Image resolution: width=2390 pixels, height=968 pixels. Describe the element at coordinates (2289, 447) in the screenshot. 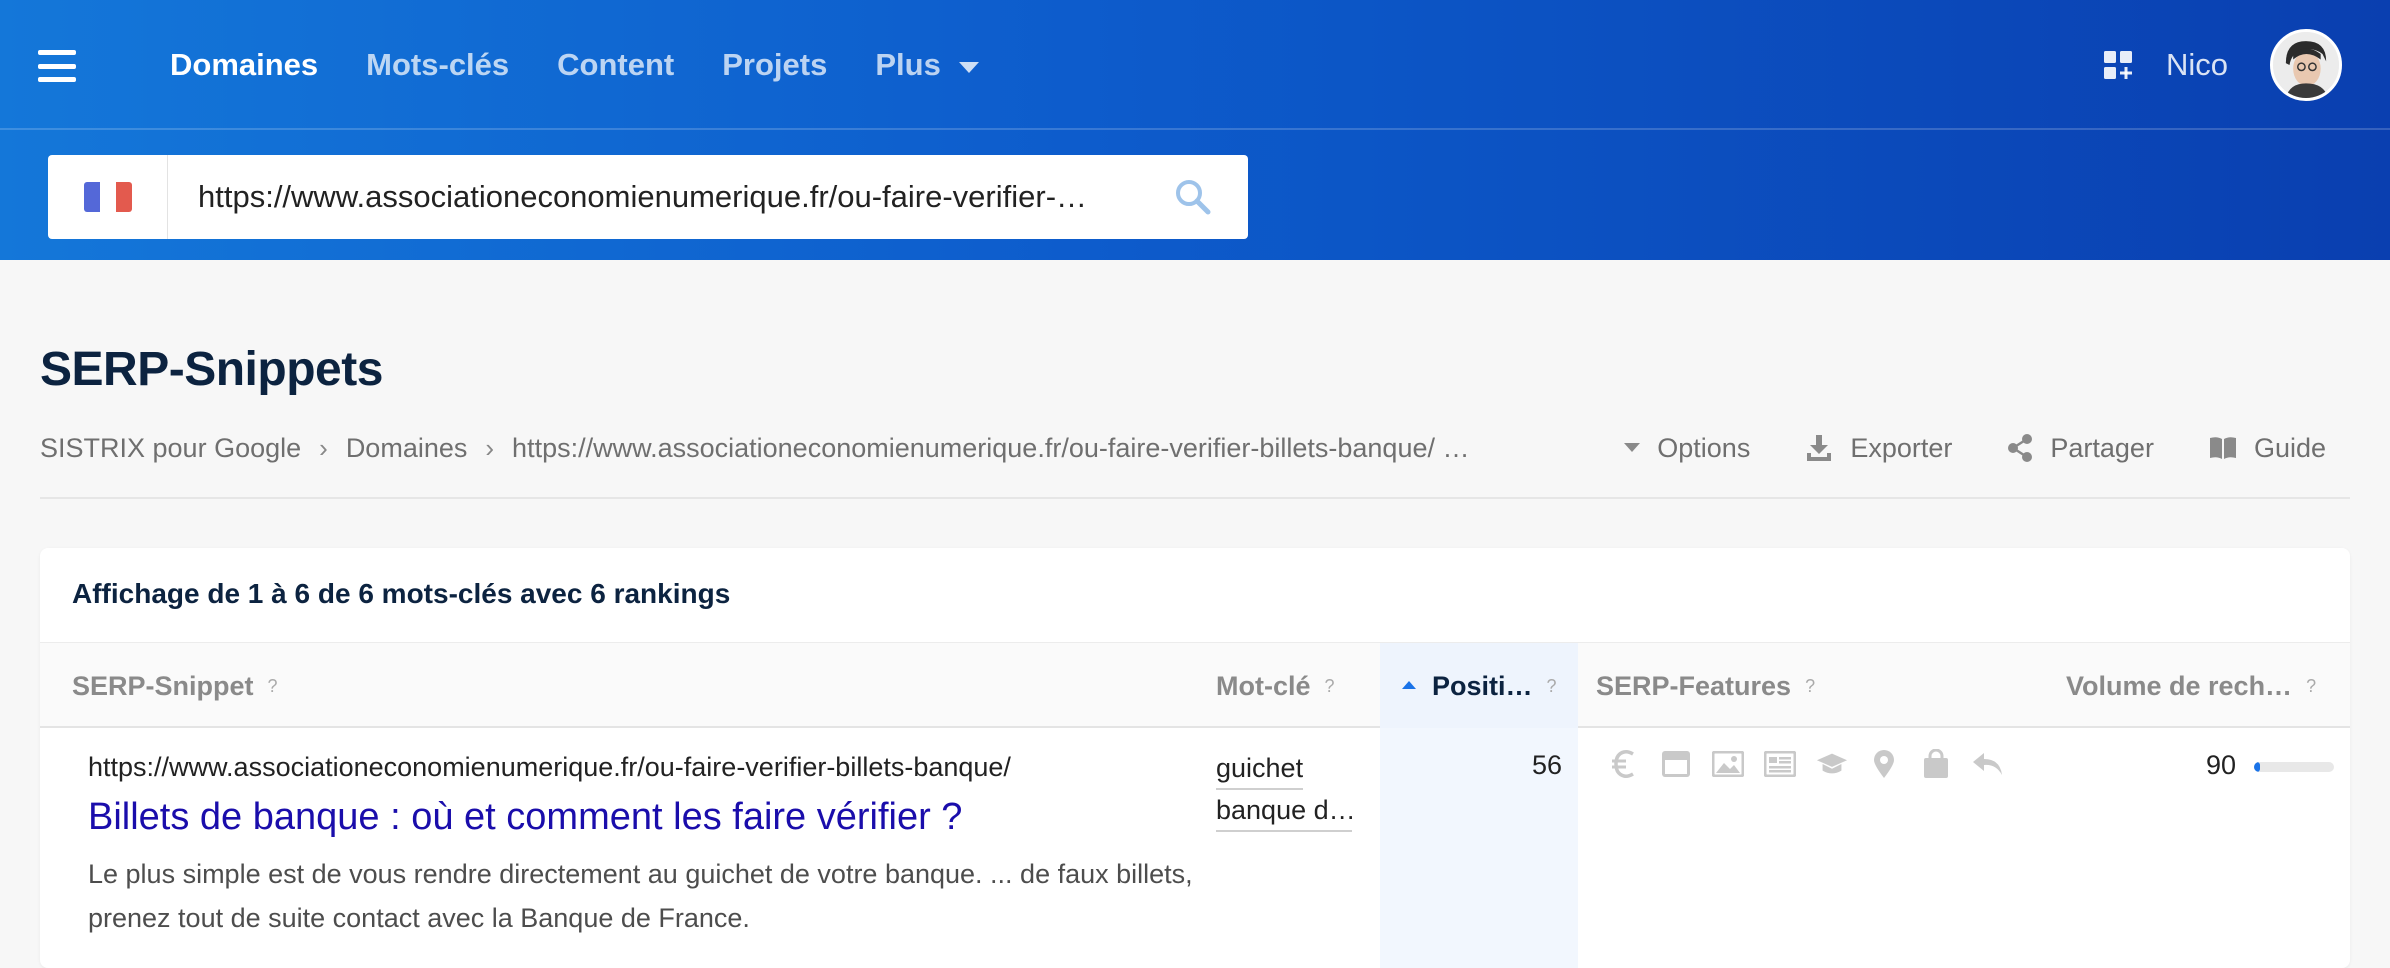

I see `guide-label: Guide` at that location.